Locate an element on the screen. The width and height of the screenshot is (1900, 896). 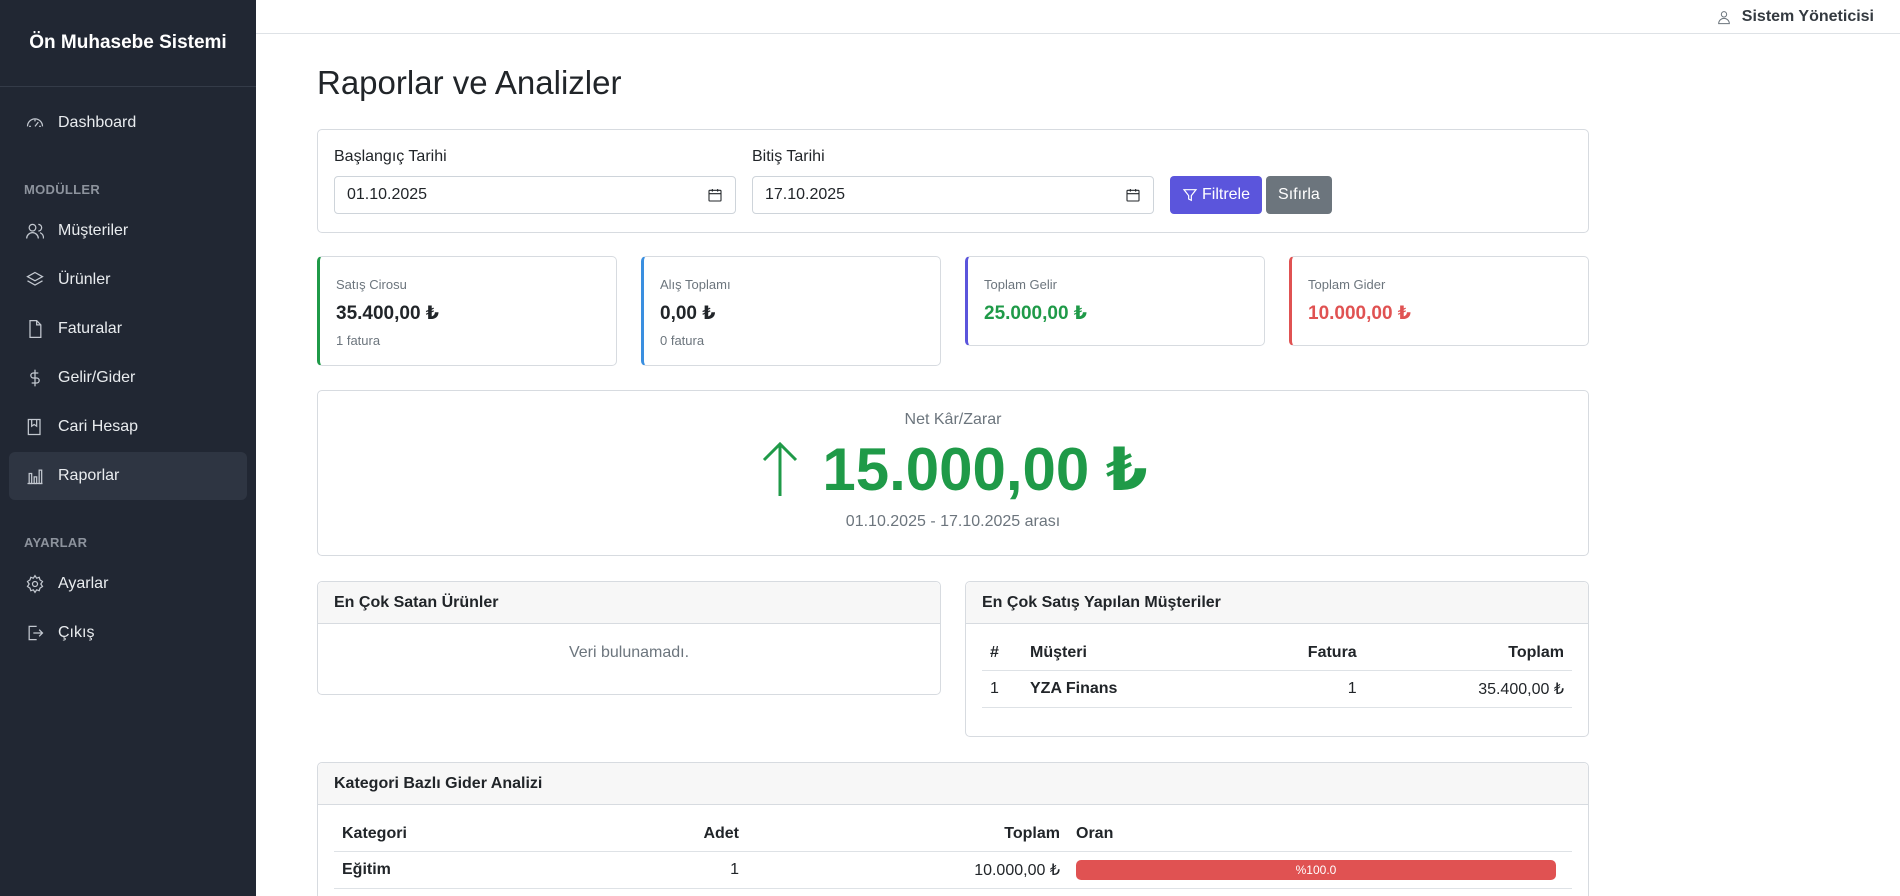
col-count: Adet is located at coordinates (680, 834).